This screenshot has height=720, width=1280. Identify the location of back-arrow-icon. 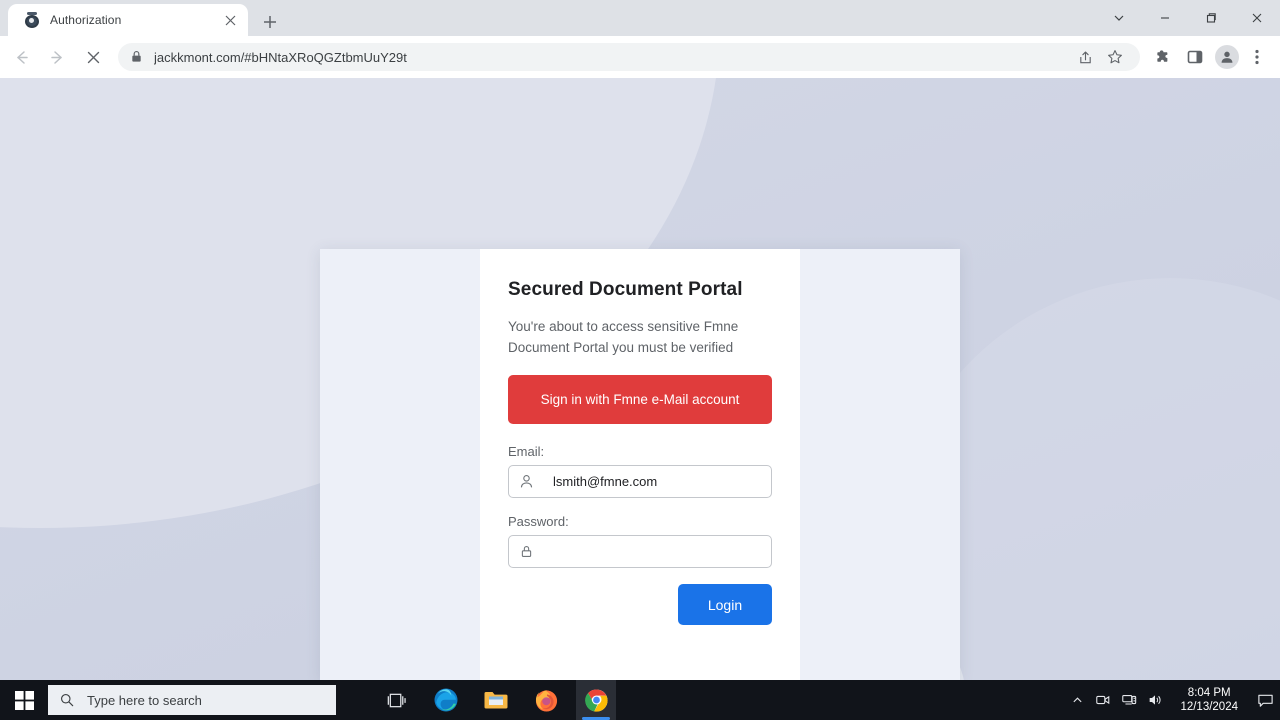
(21, 57).